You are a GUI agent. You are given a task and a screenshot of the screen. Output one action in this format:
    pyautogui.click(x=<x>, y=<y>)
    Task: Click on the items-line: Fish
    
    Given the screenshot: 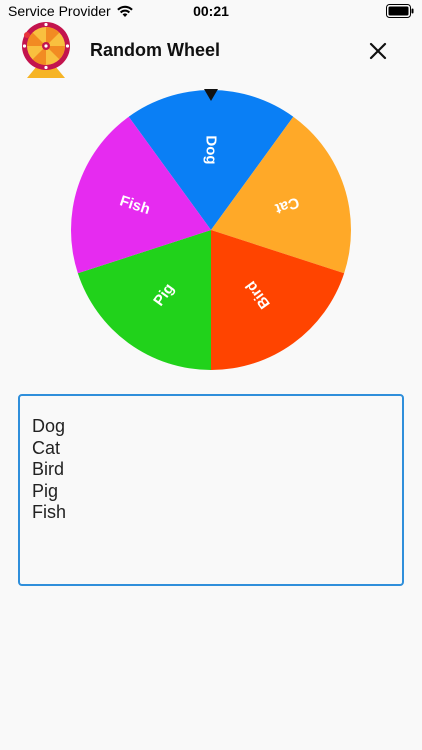 What is the action you would take?
    pyautogui.click(x=49, y=512)
    